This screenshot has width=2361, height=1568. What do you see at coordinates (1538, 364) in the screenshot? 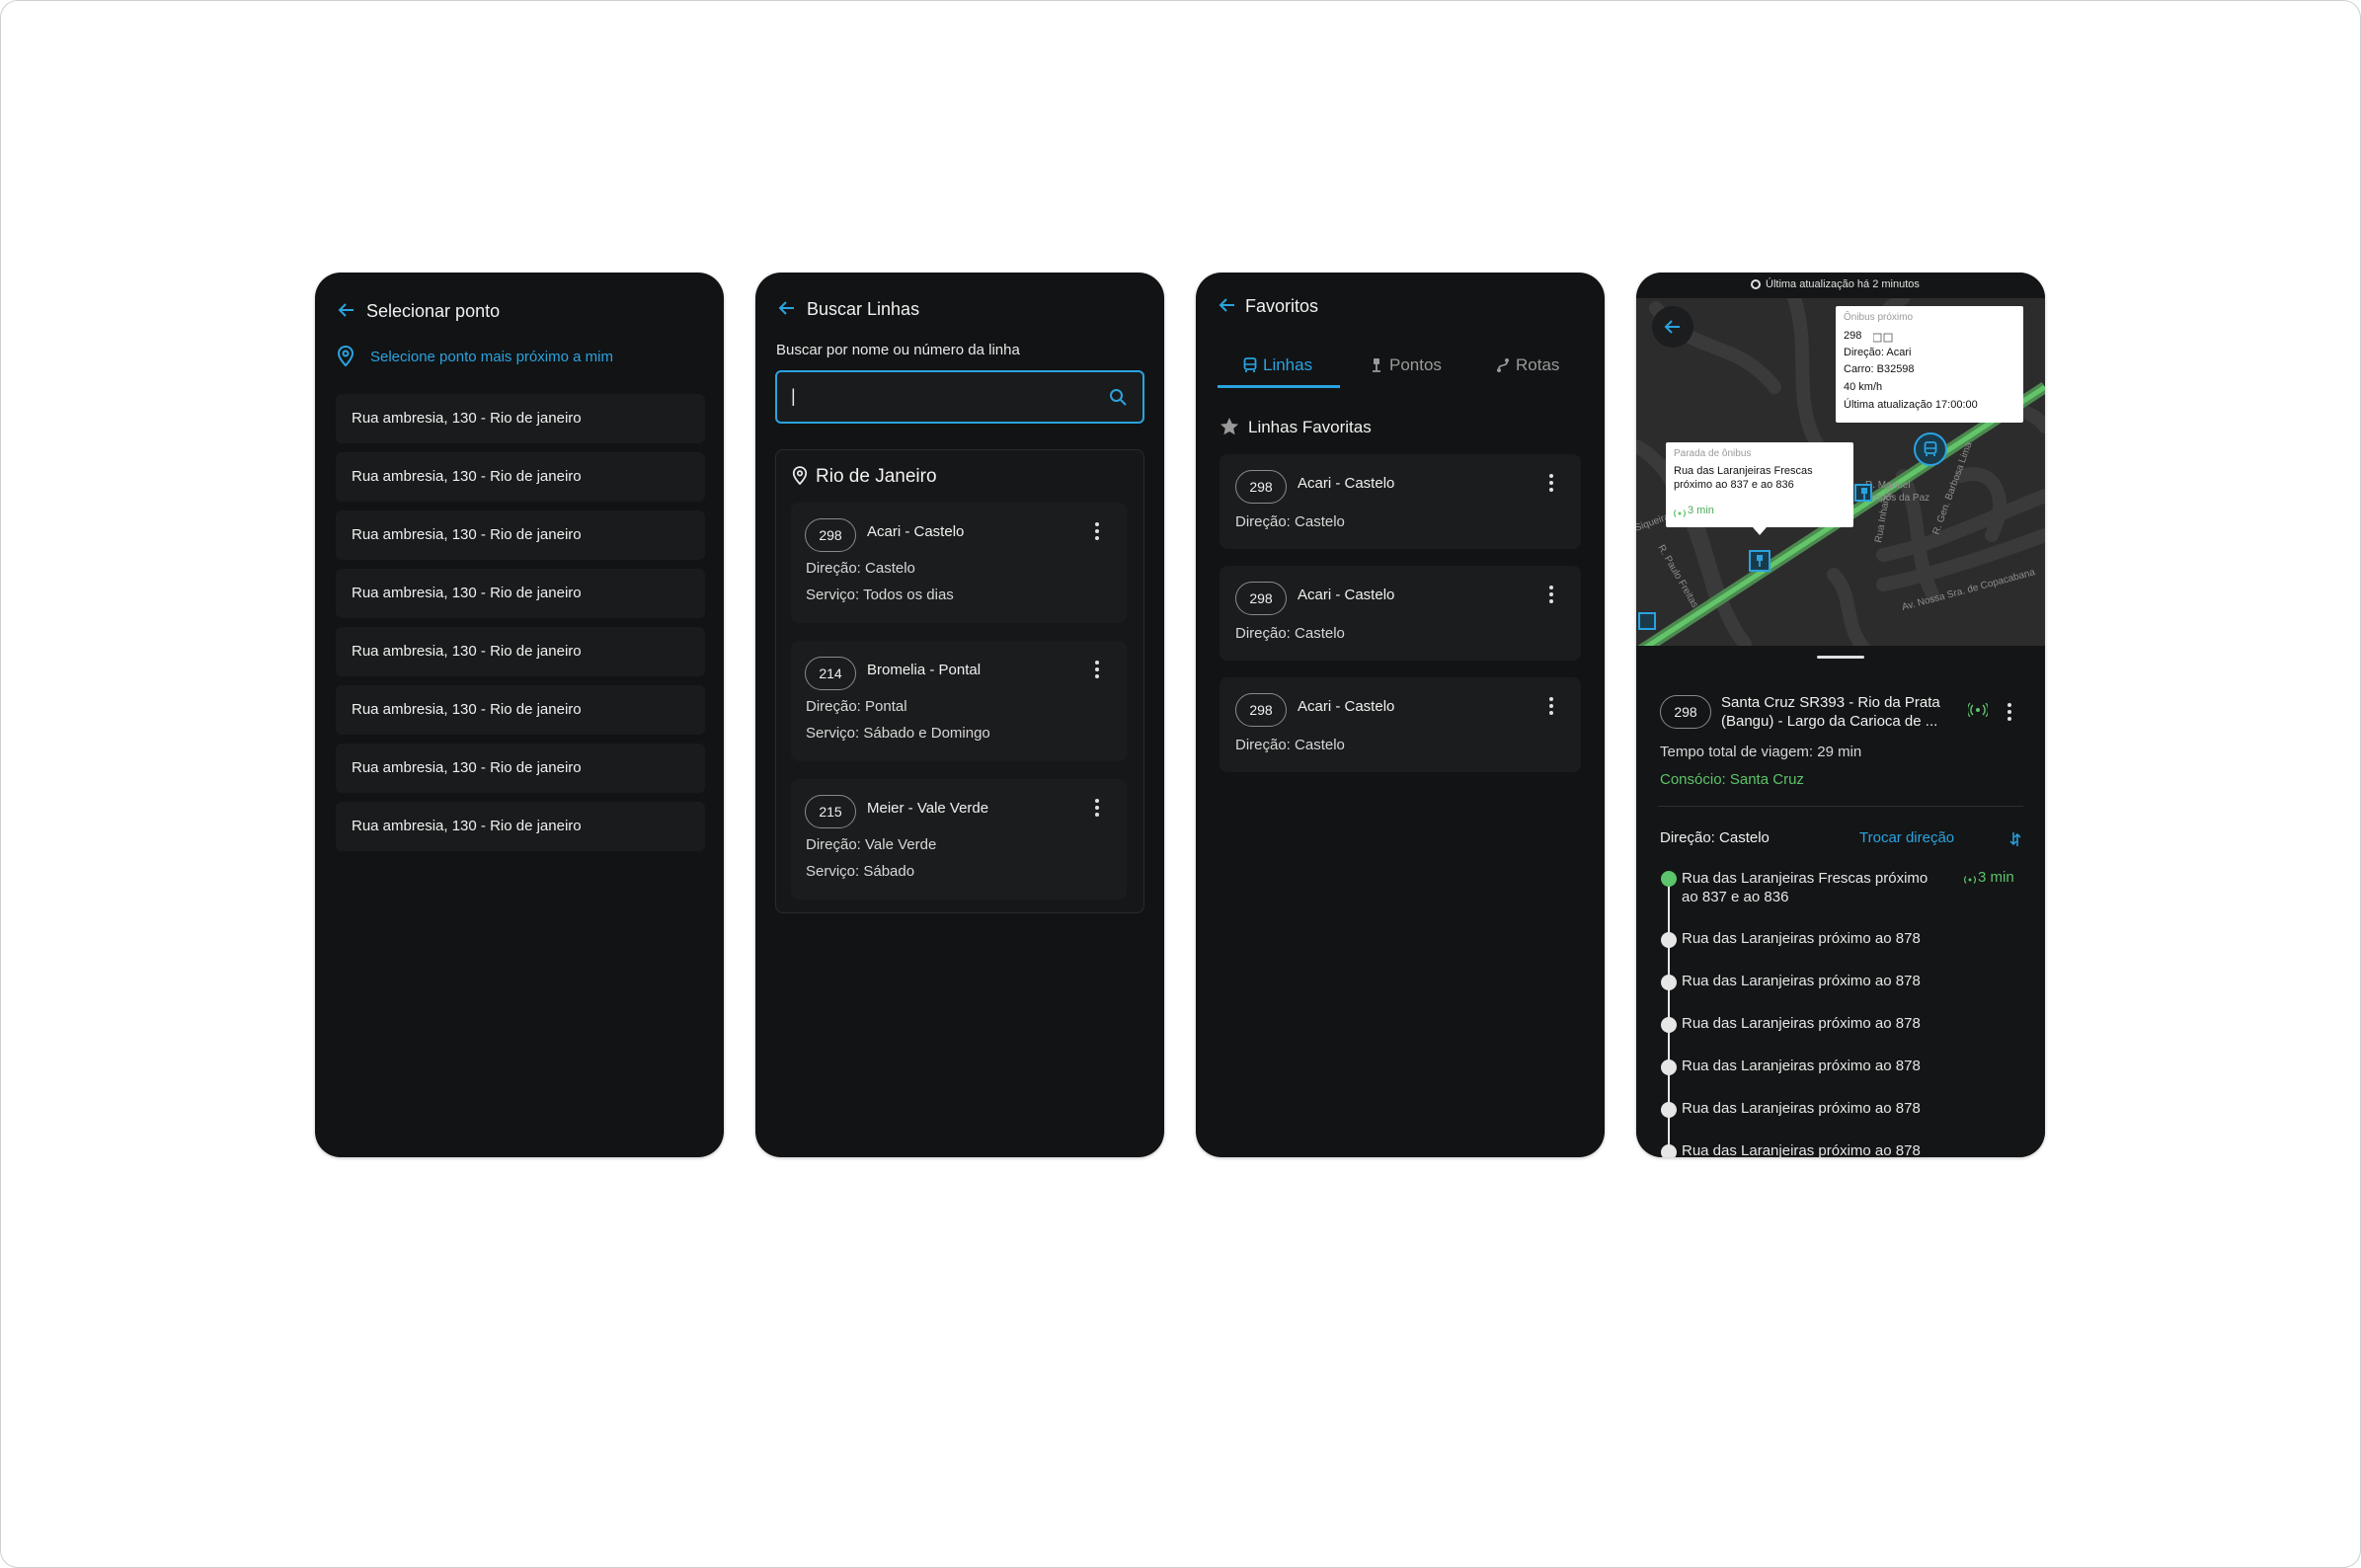
I see `tab-label: Rotas` at bounding box center [1538, 364].